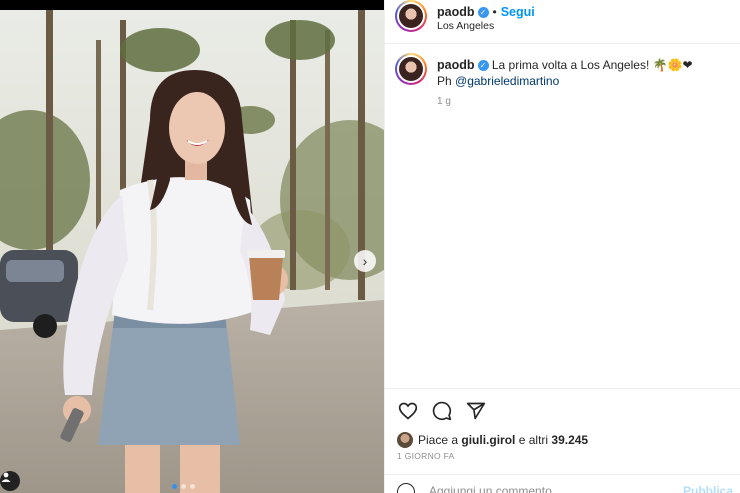  I want to click on comment-bar: Aggiungi un commento... Pubblica, so click(562, 483).